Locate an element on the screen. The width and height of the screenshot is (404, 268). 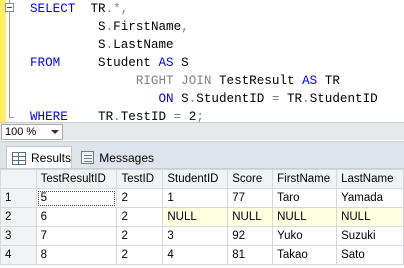
sql-keyword: SELECT is located at coordinates (53, 9).